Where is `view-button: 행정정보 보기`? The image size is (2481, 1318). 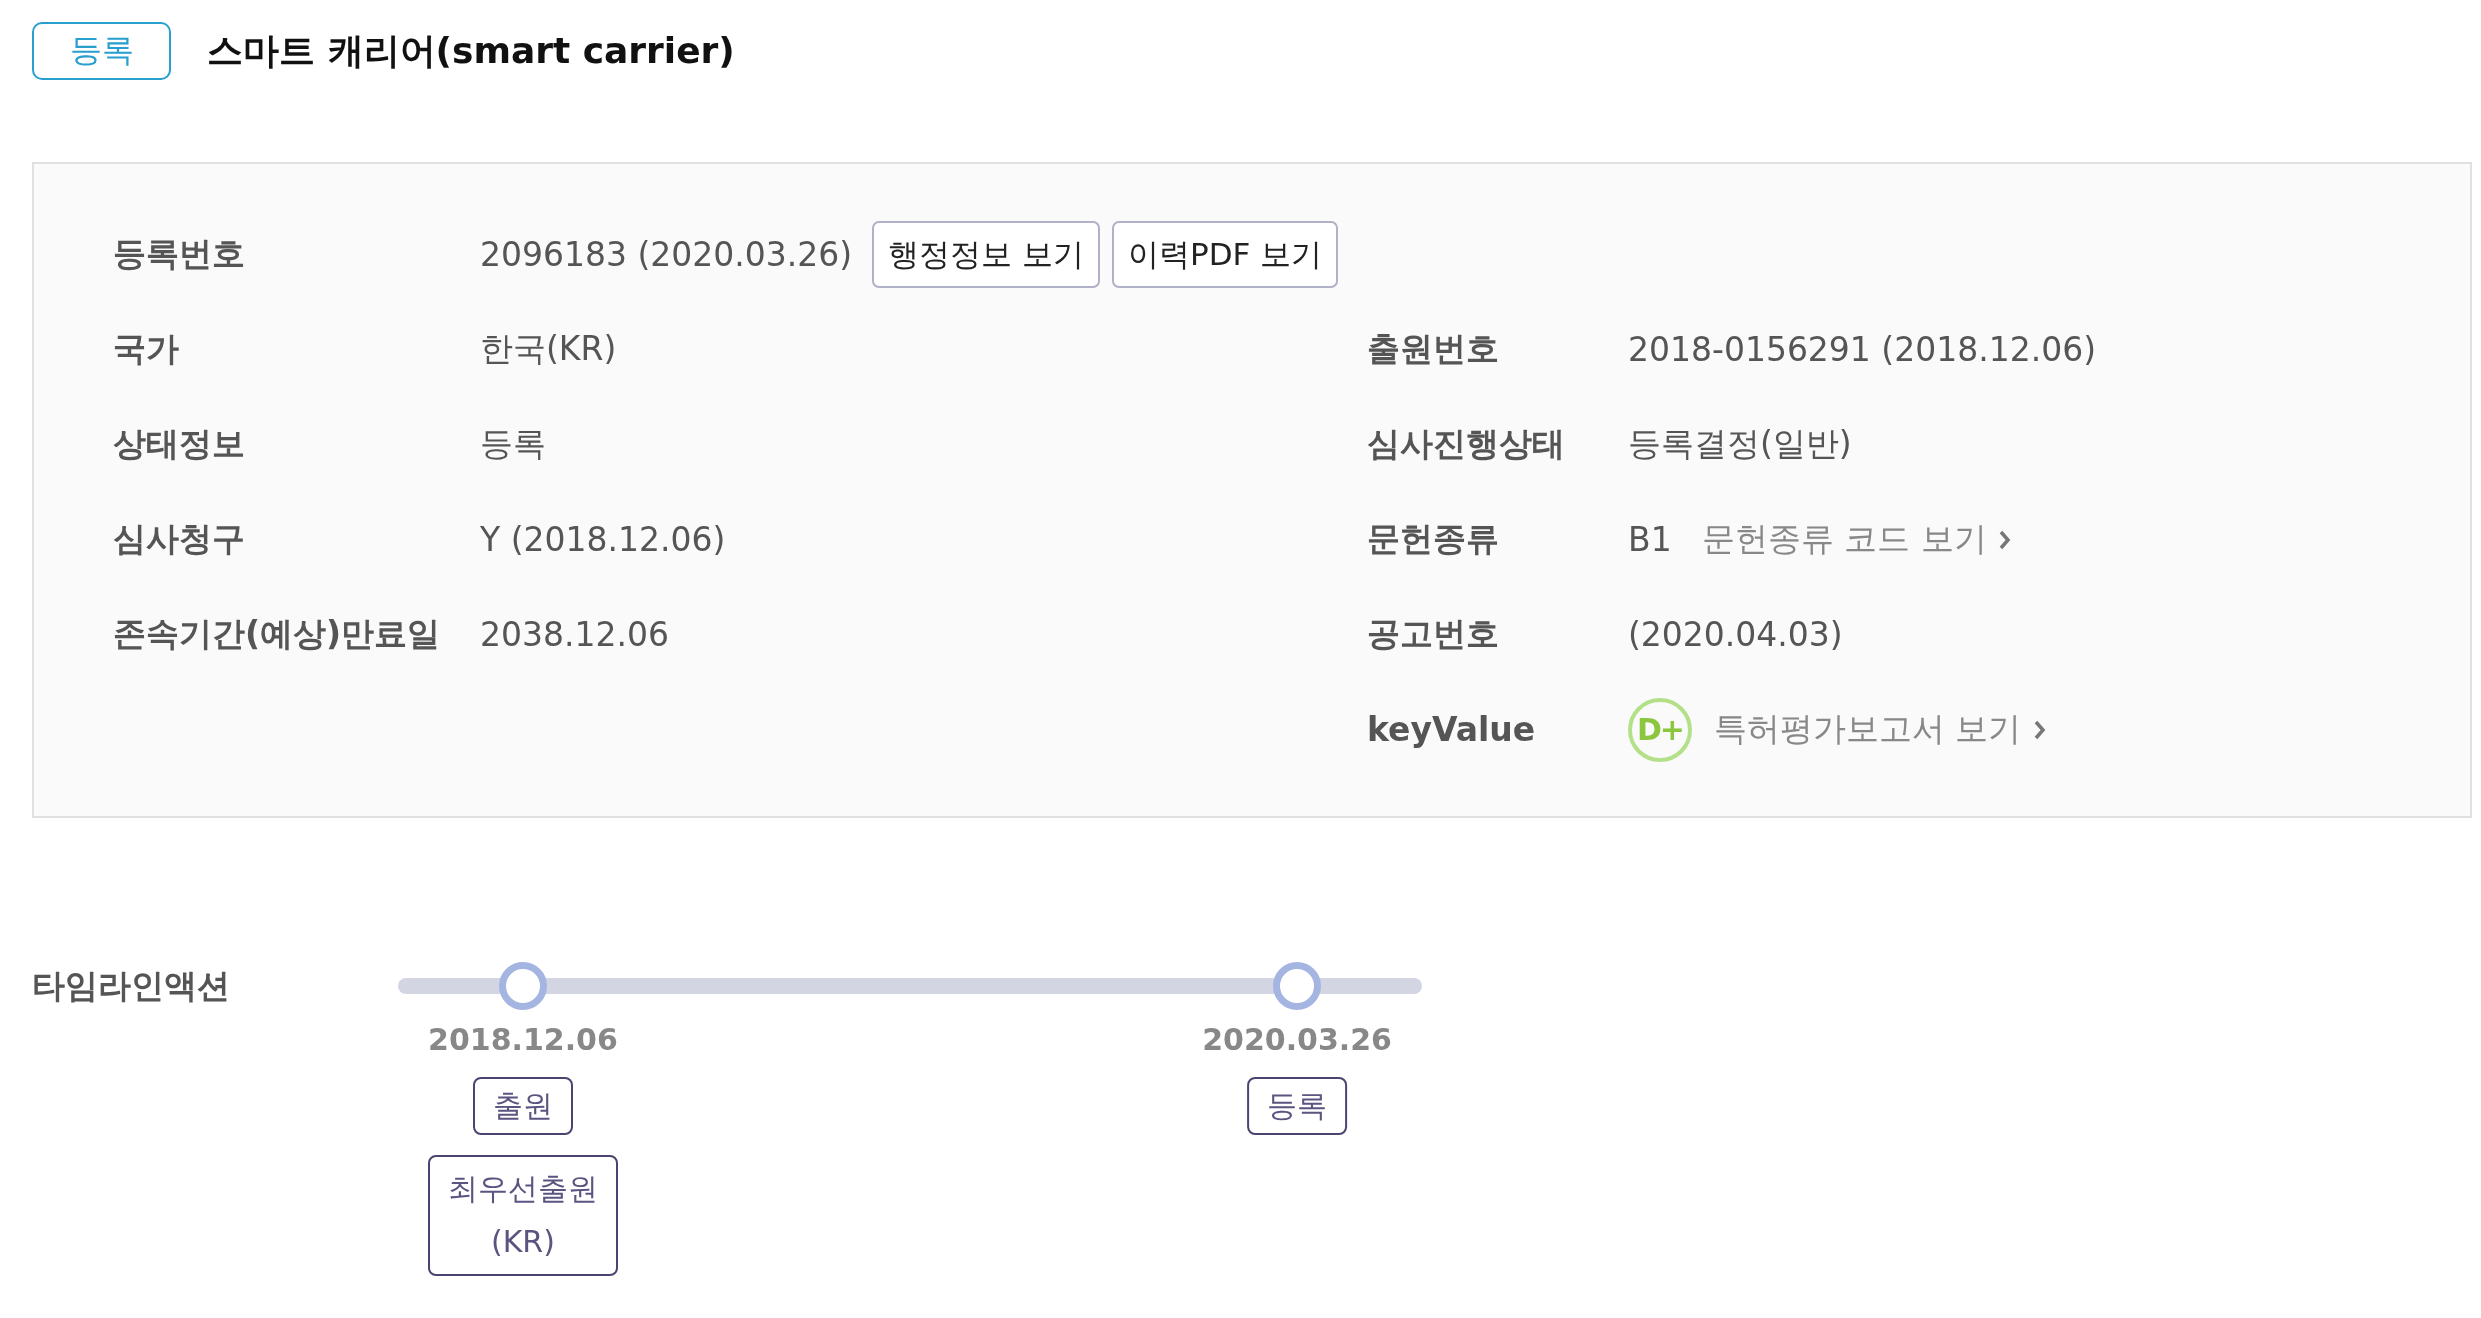 view-button: 행정정보 보기 is located at coordinates (986, 254).